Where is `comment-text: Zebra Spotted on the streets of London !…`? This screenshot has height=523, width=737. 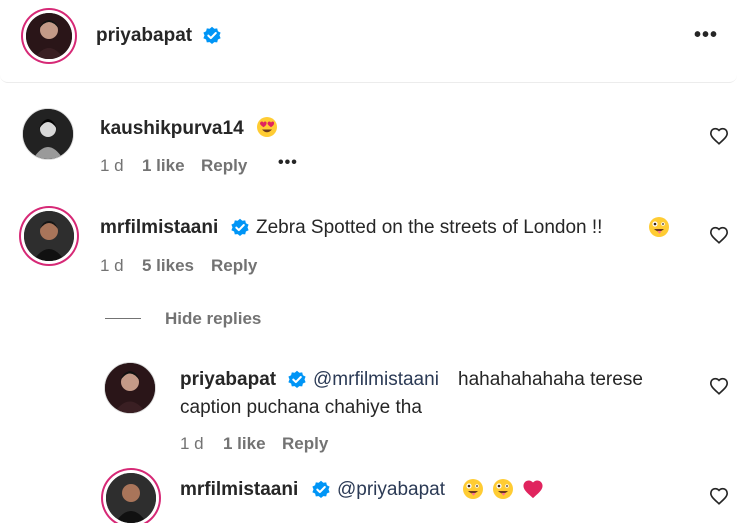
comment-text: Zebra Spotted on the streets of London !… is located at coordinates (429, 227).